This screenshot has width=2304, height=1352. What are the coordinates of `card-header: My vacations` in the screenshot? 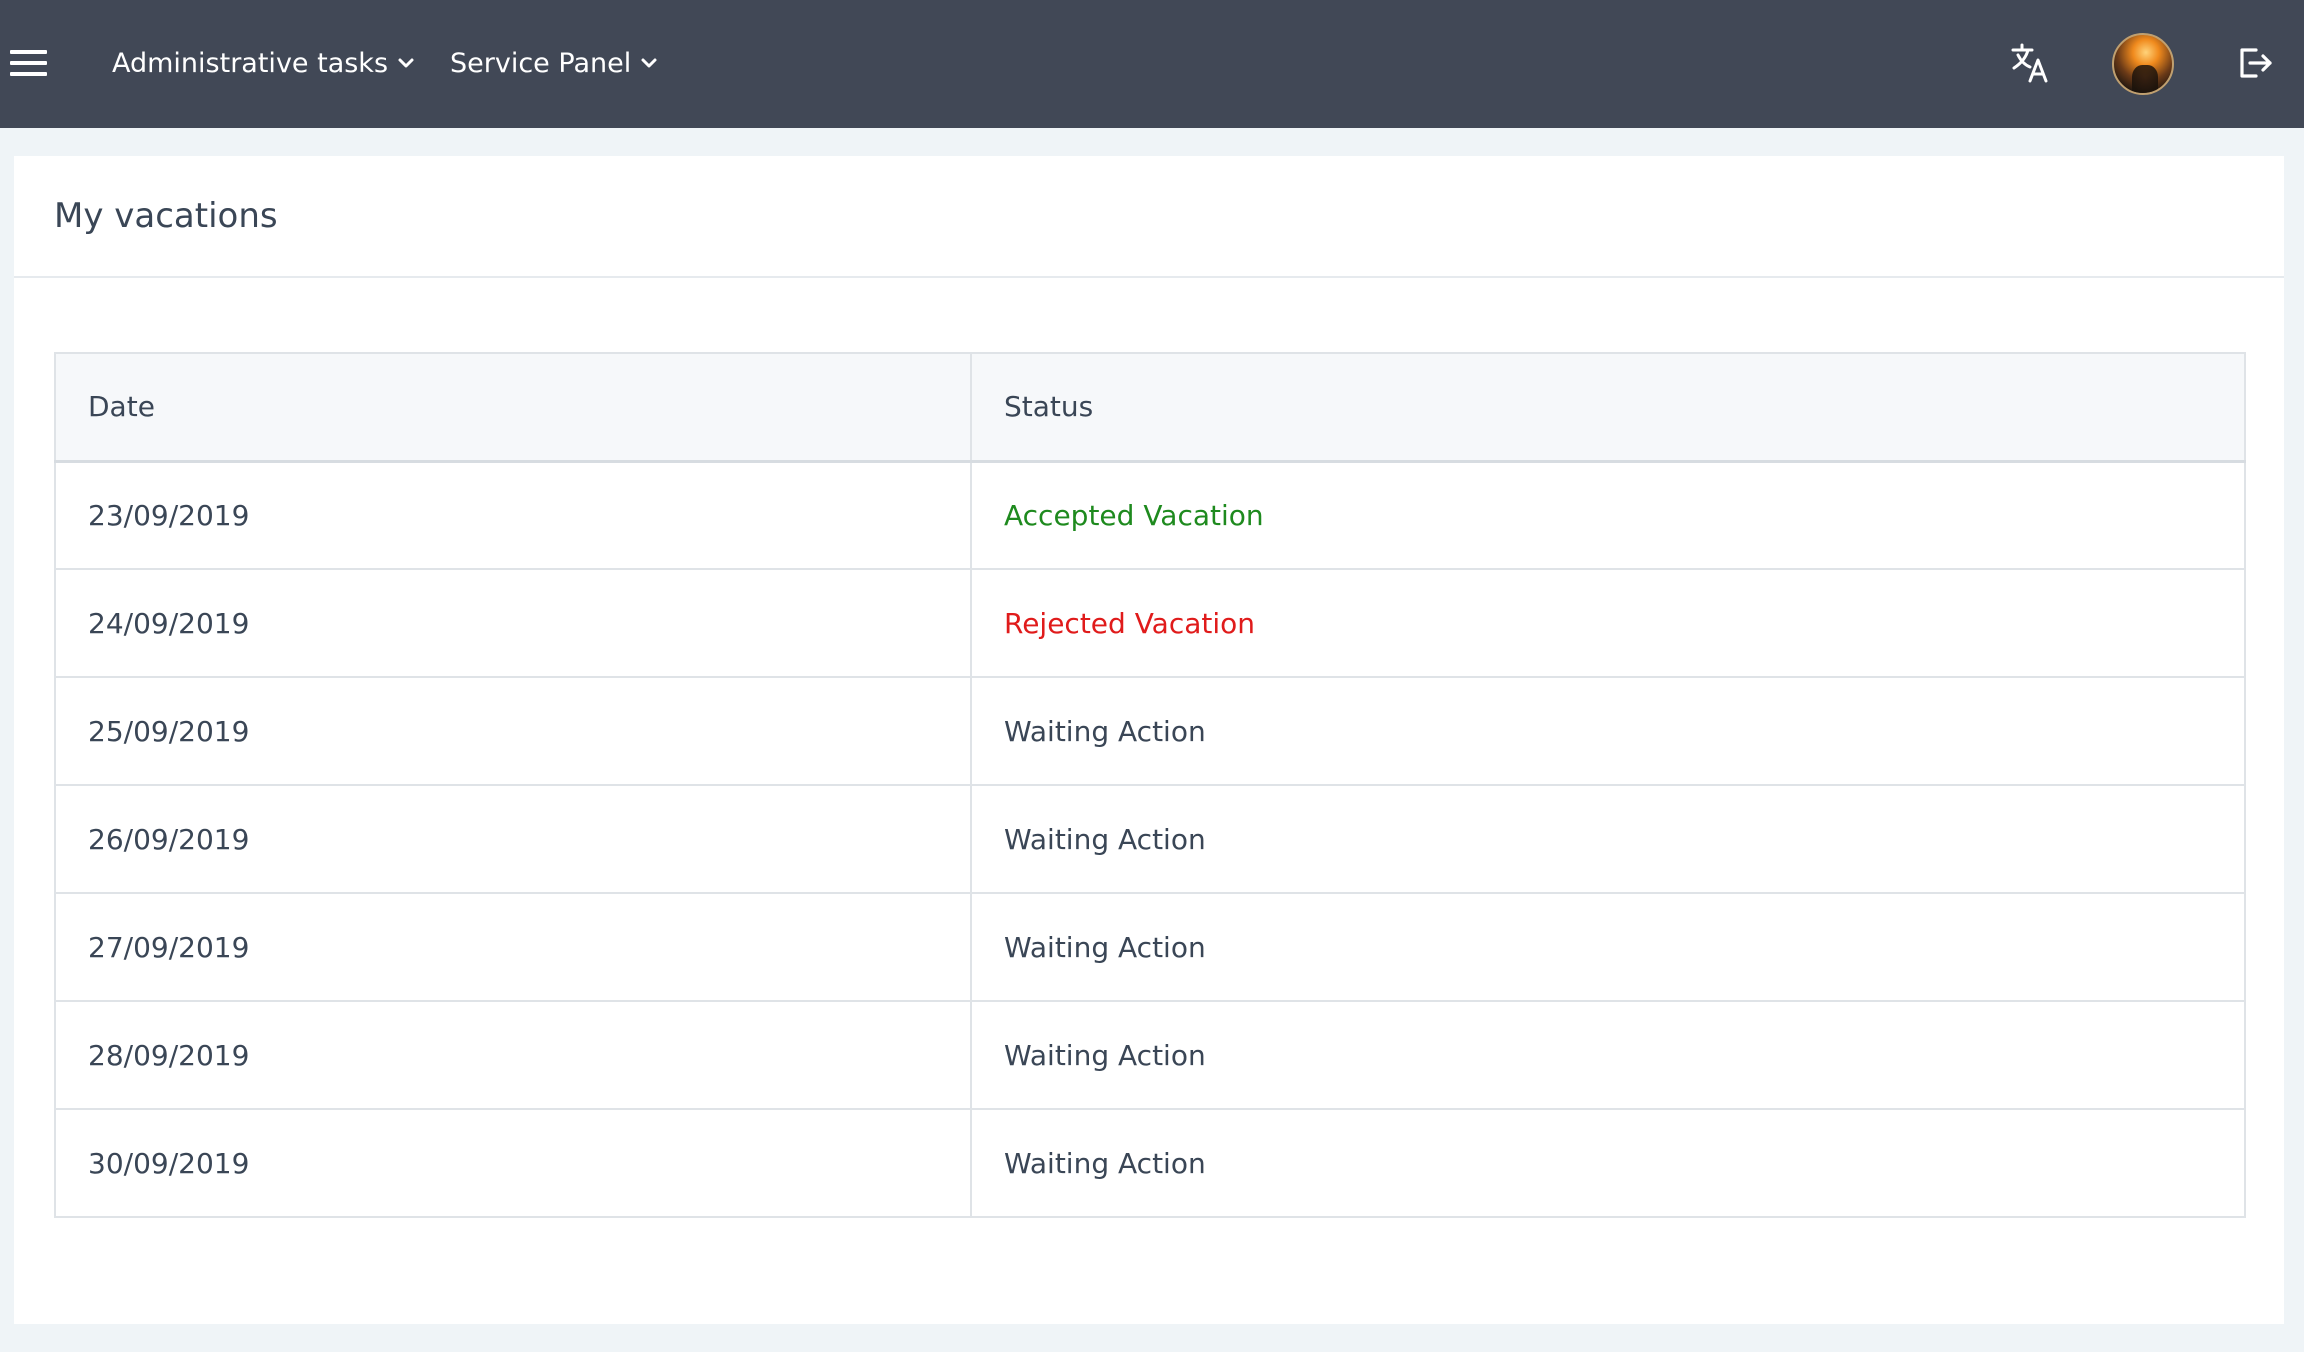 It's located at (1149, 217).